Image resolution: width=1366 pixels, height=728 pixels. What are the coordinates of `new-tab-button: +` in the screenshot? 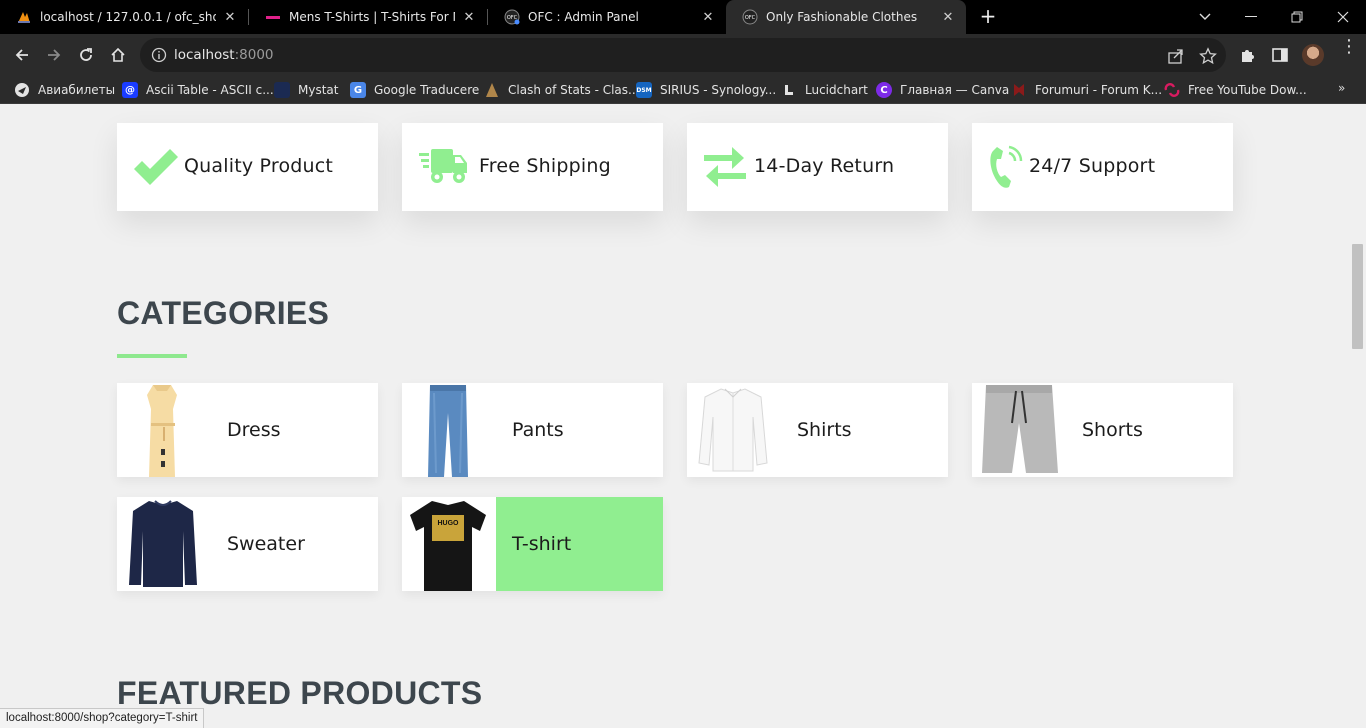 It's located at (988, 16).